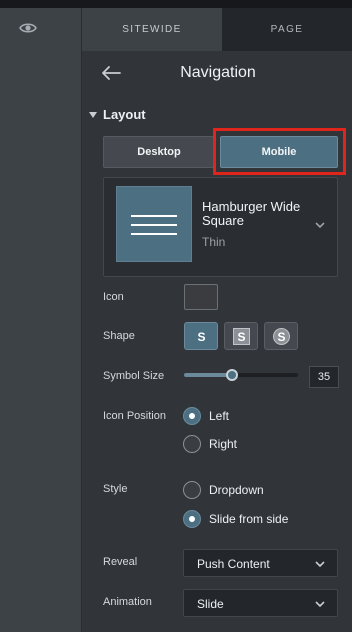 The height and width of the screenshot is (632, 352). I want to click on tab-bar: SITEWIDE PAGE, so click(217, 29).